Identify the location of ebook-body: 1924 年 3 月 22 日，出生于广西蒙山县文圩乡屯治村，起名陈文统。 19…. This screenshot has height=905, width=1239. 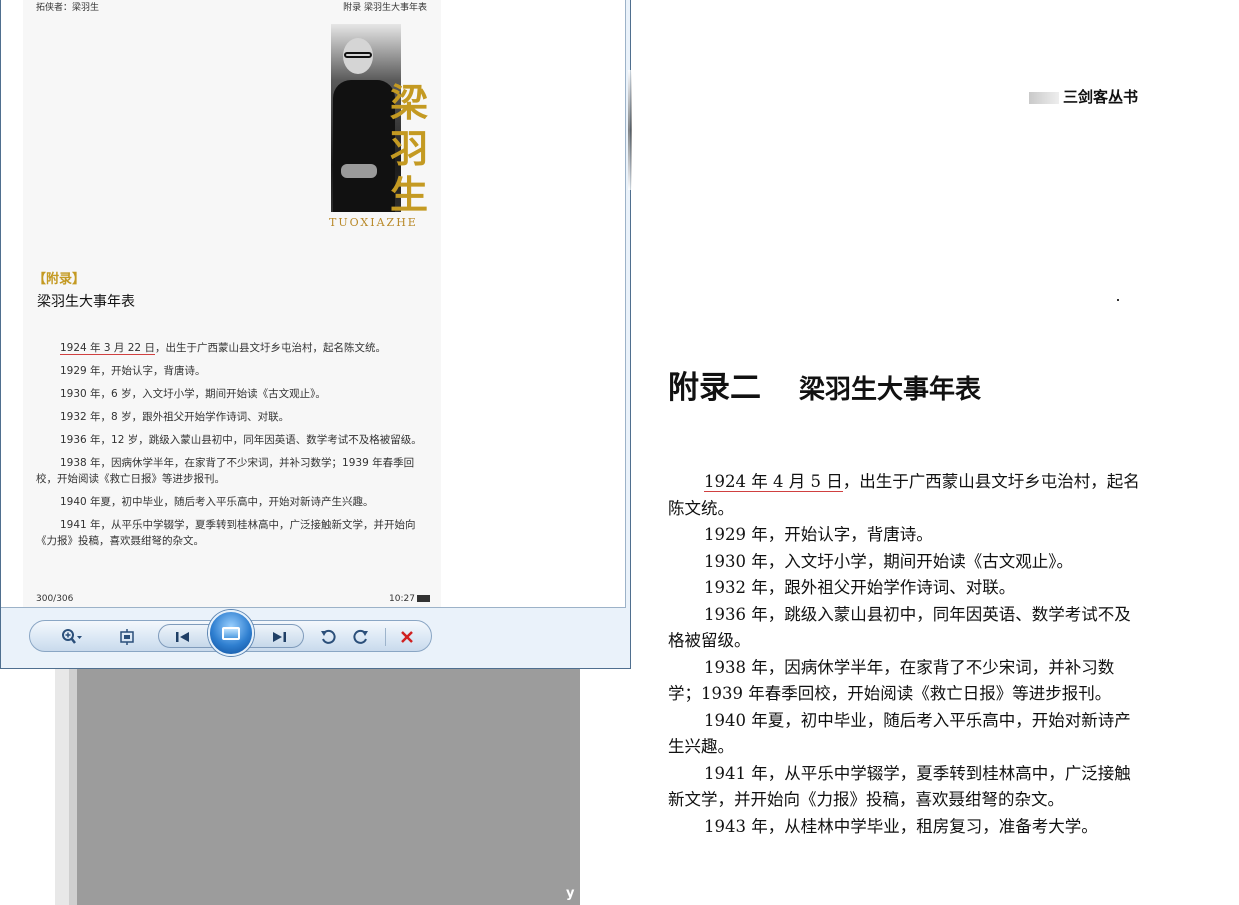
(232, 448).